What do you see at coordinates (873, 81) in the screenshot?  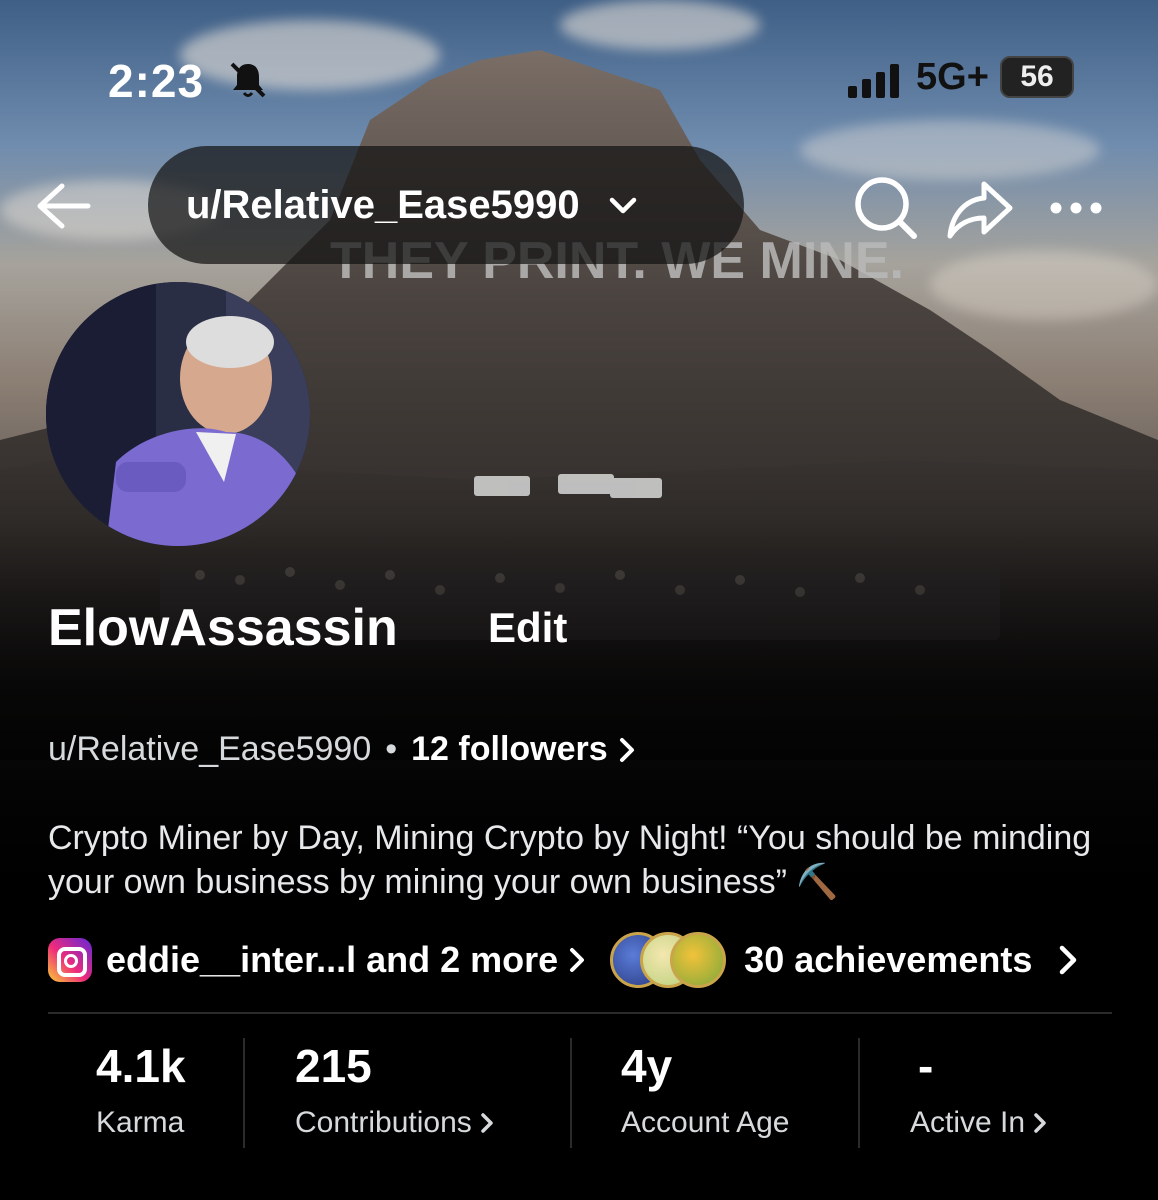 I see `signal-icon` at bounding box center [873, 81].